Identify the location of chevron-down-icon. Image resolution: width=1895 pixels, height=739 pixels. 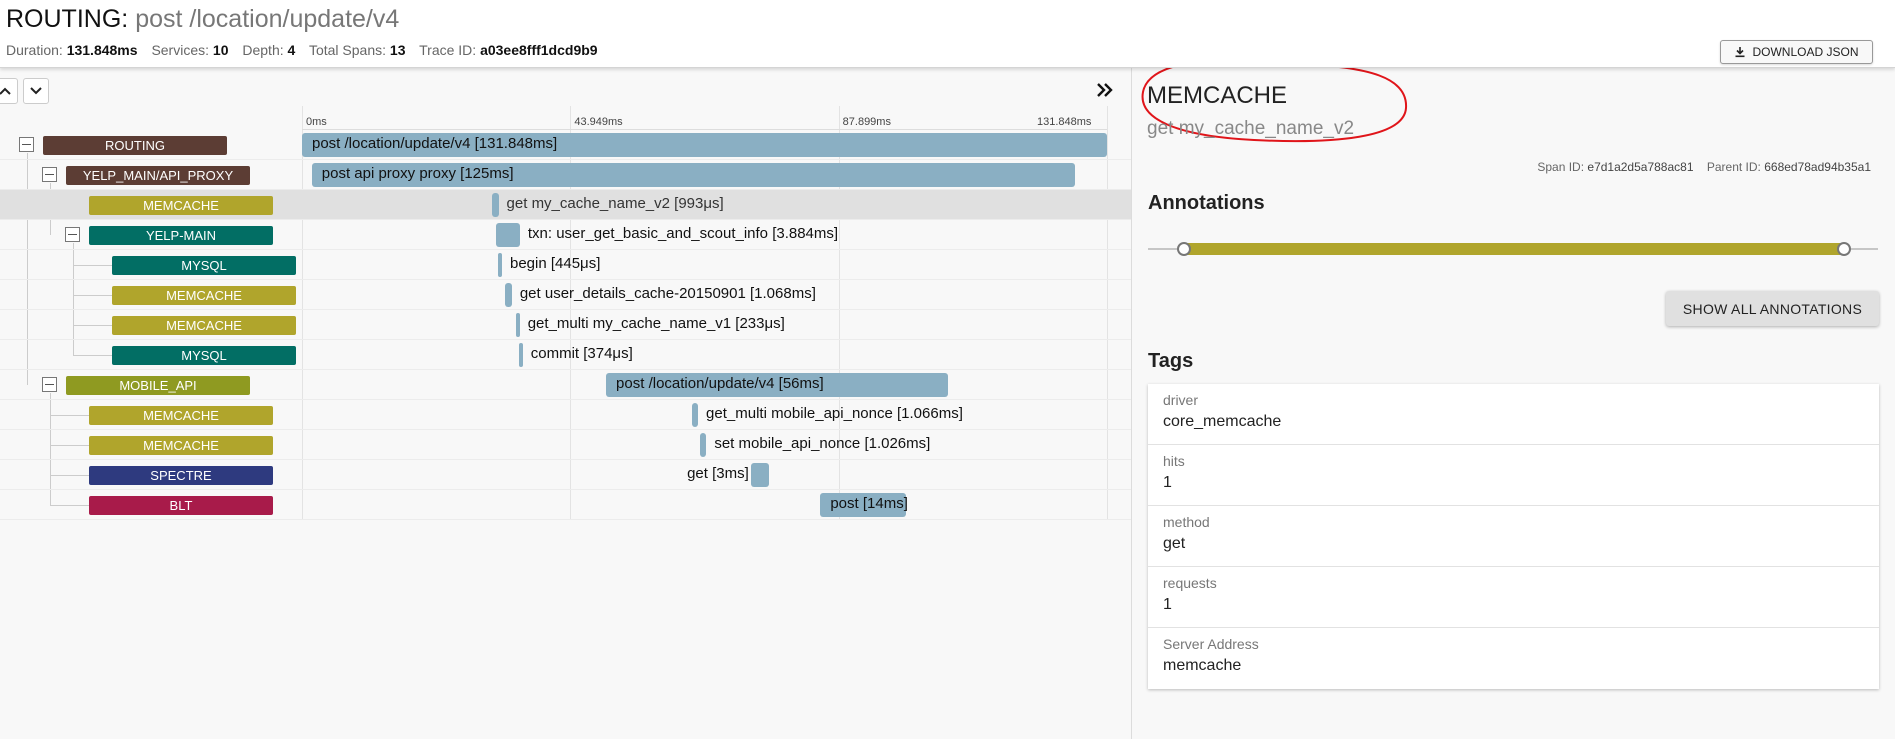
(36, 91).